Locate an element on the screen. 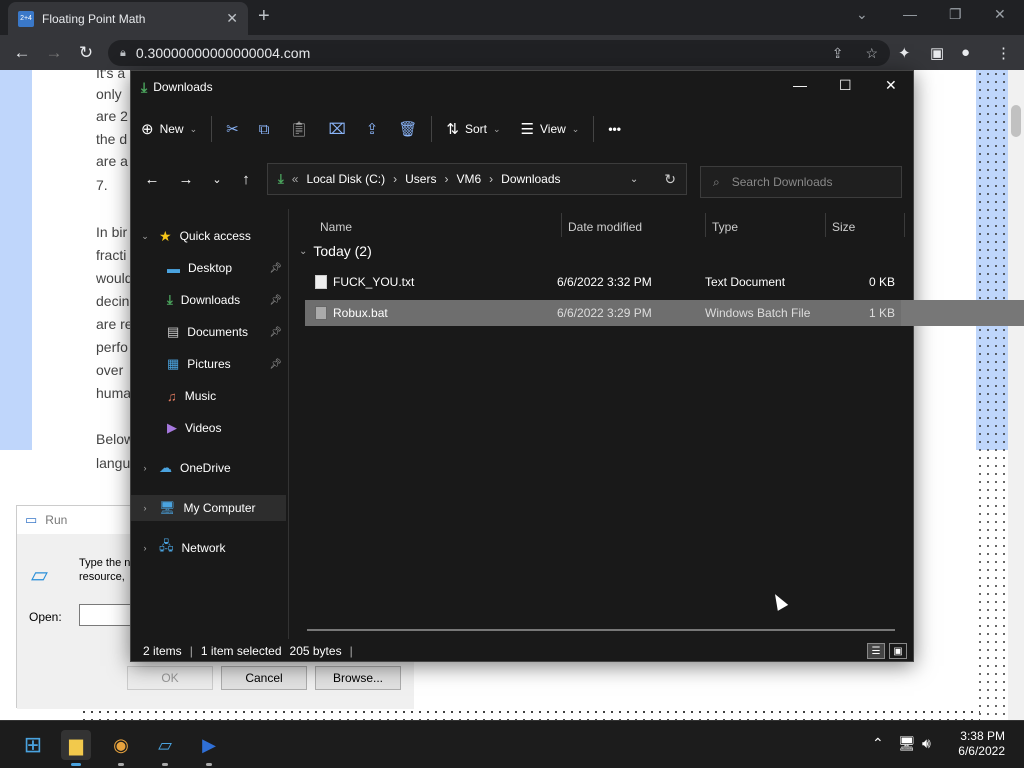 The width and height of the screenshot is (1024, 768). delete-button: 🗑︎ is located at coordinates (407, 129).